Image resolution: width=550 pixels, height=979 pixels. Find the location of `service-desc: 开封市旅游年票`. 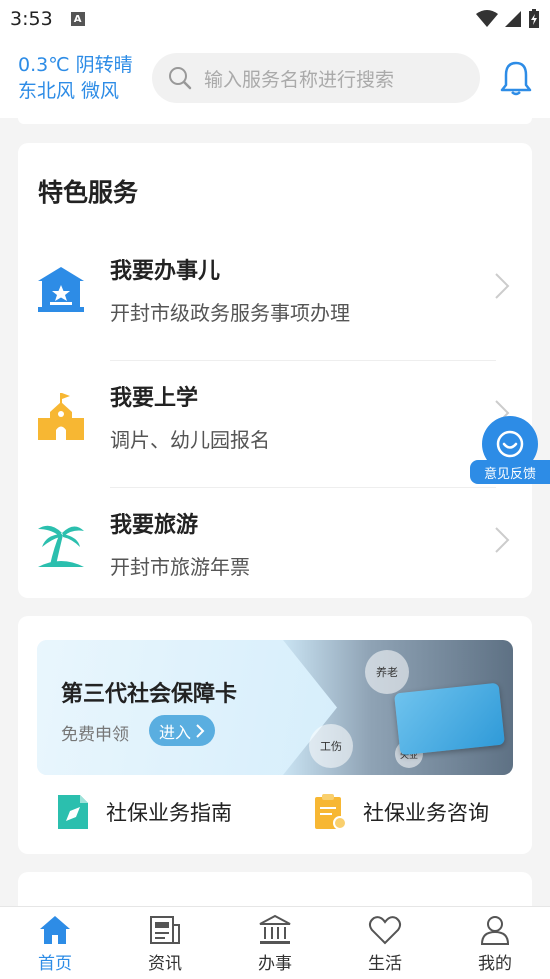

service-desc: 开封市旅游年票 is located at coordinates (180, 567).